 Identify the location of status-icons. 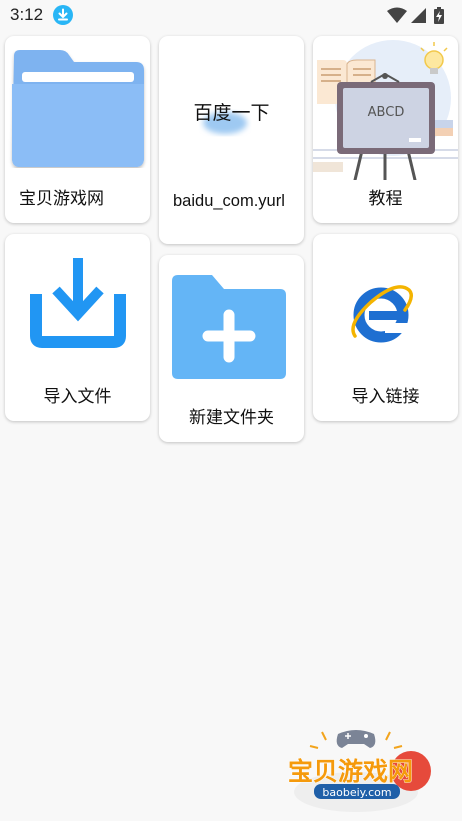
(415, 15).